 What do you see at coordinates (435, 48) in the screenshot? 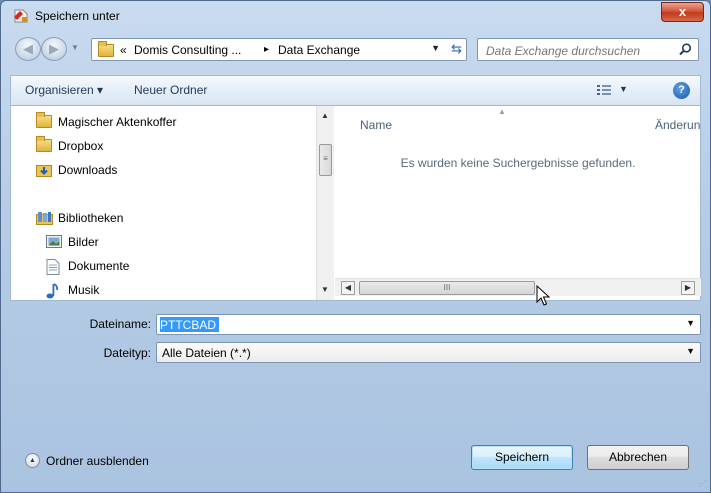
I see `address-dropdown: ▼` at bounding box center [435, 48].